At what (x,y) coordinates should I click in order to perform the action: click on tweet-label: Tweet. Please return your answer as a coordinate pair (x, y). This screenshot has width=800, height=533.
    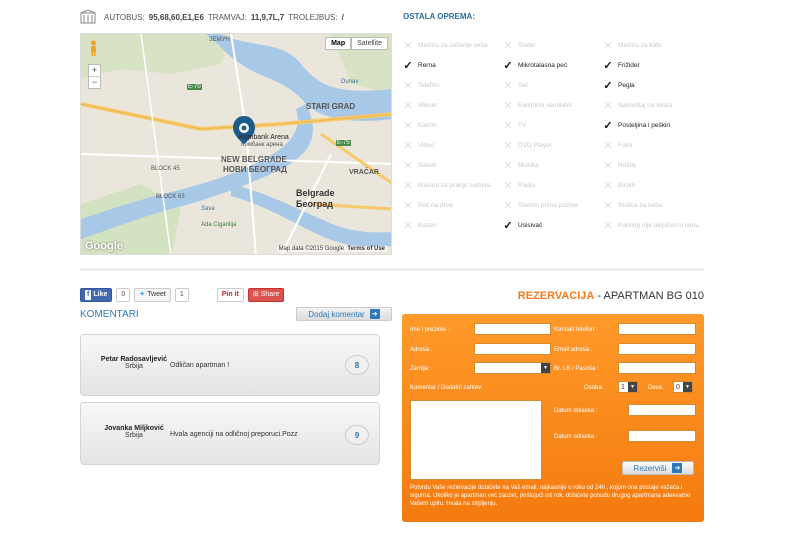
    Looking at the image, I should click on (156, 294).